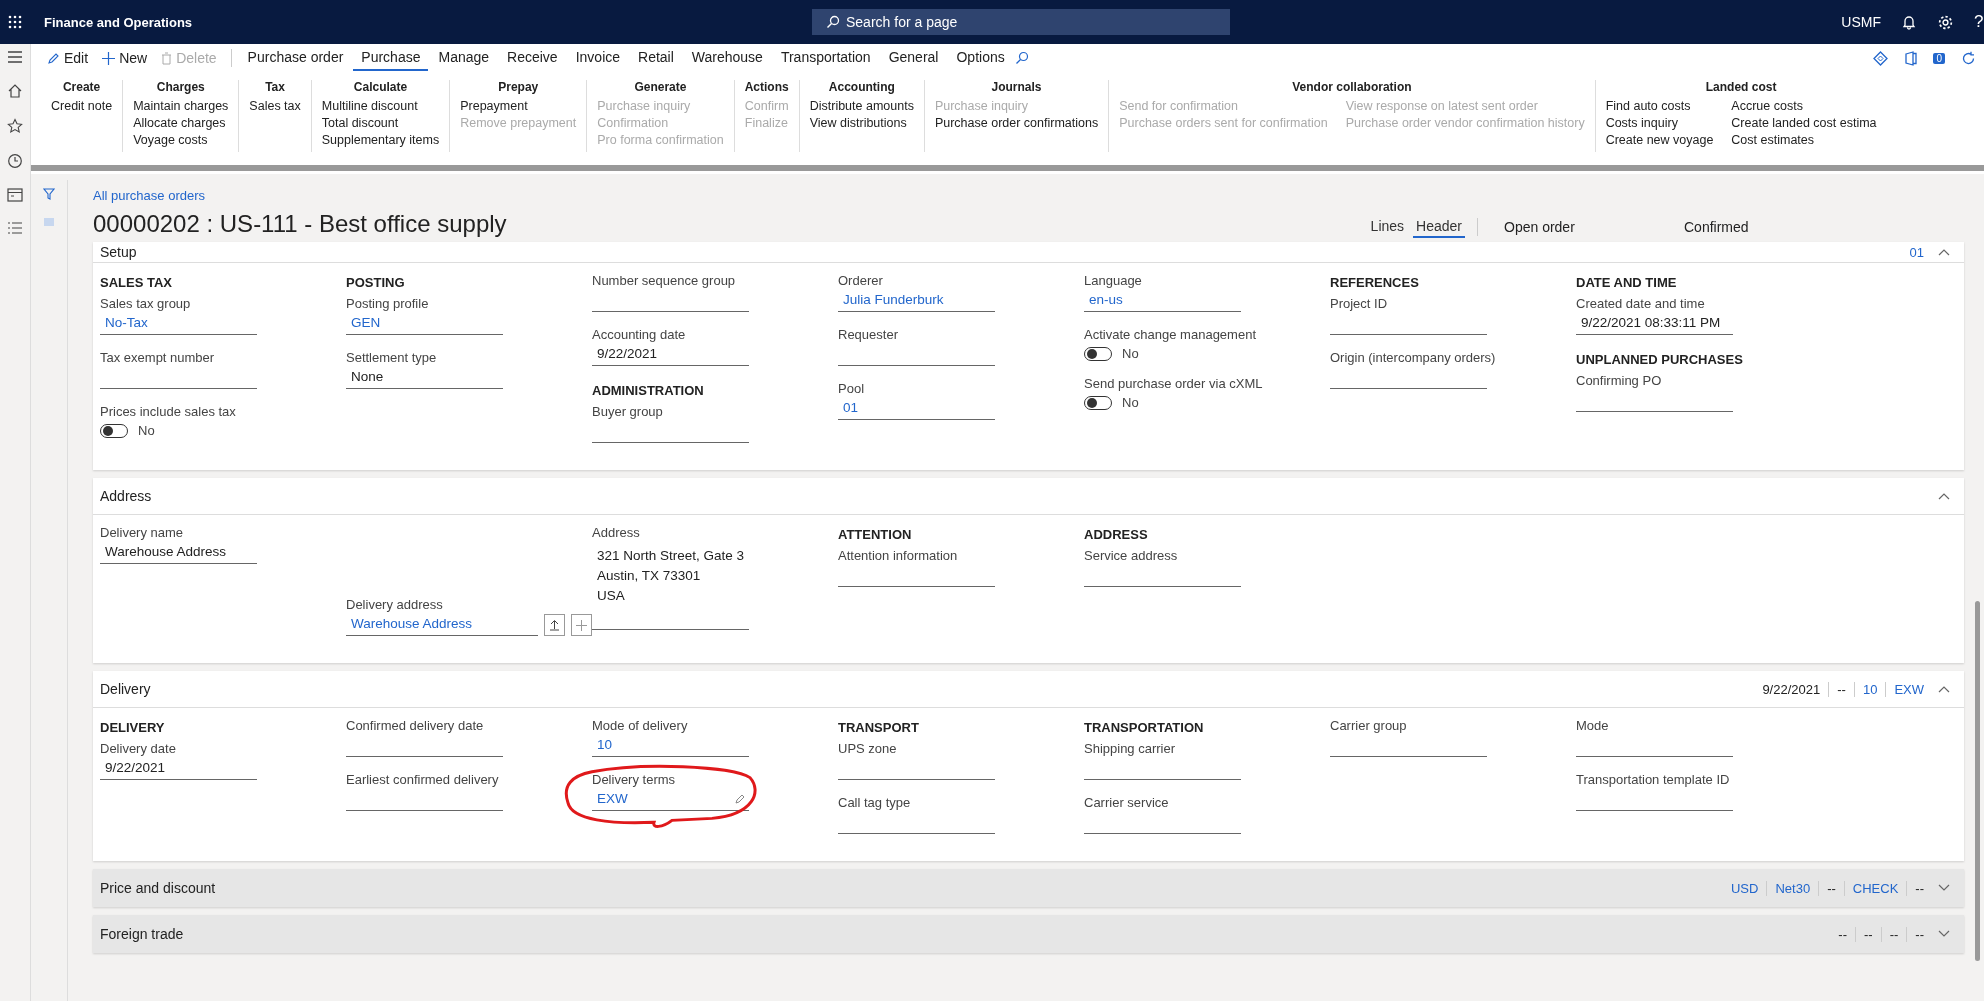 This screenshot has height=1001, width=1984. Describe the element at coordinates (1861, 22) in the screenshot. I see `company-selector: USMF` at that location.